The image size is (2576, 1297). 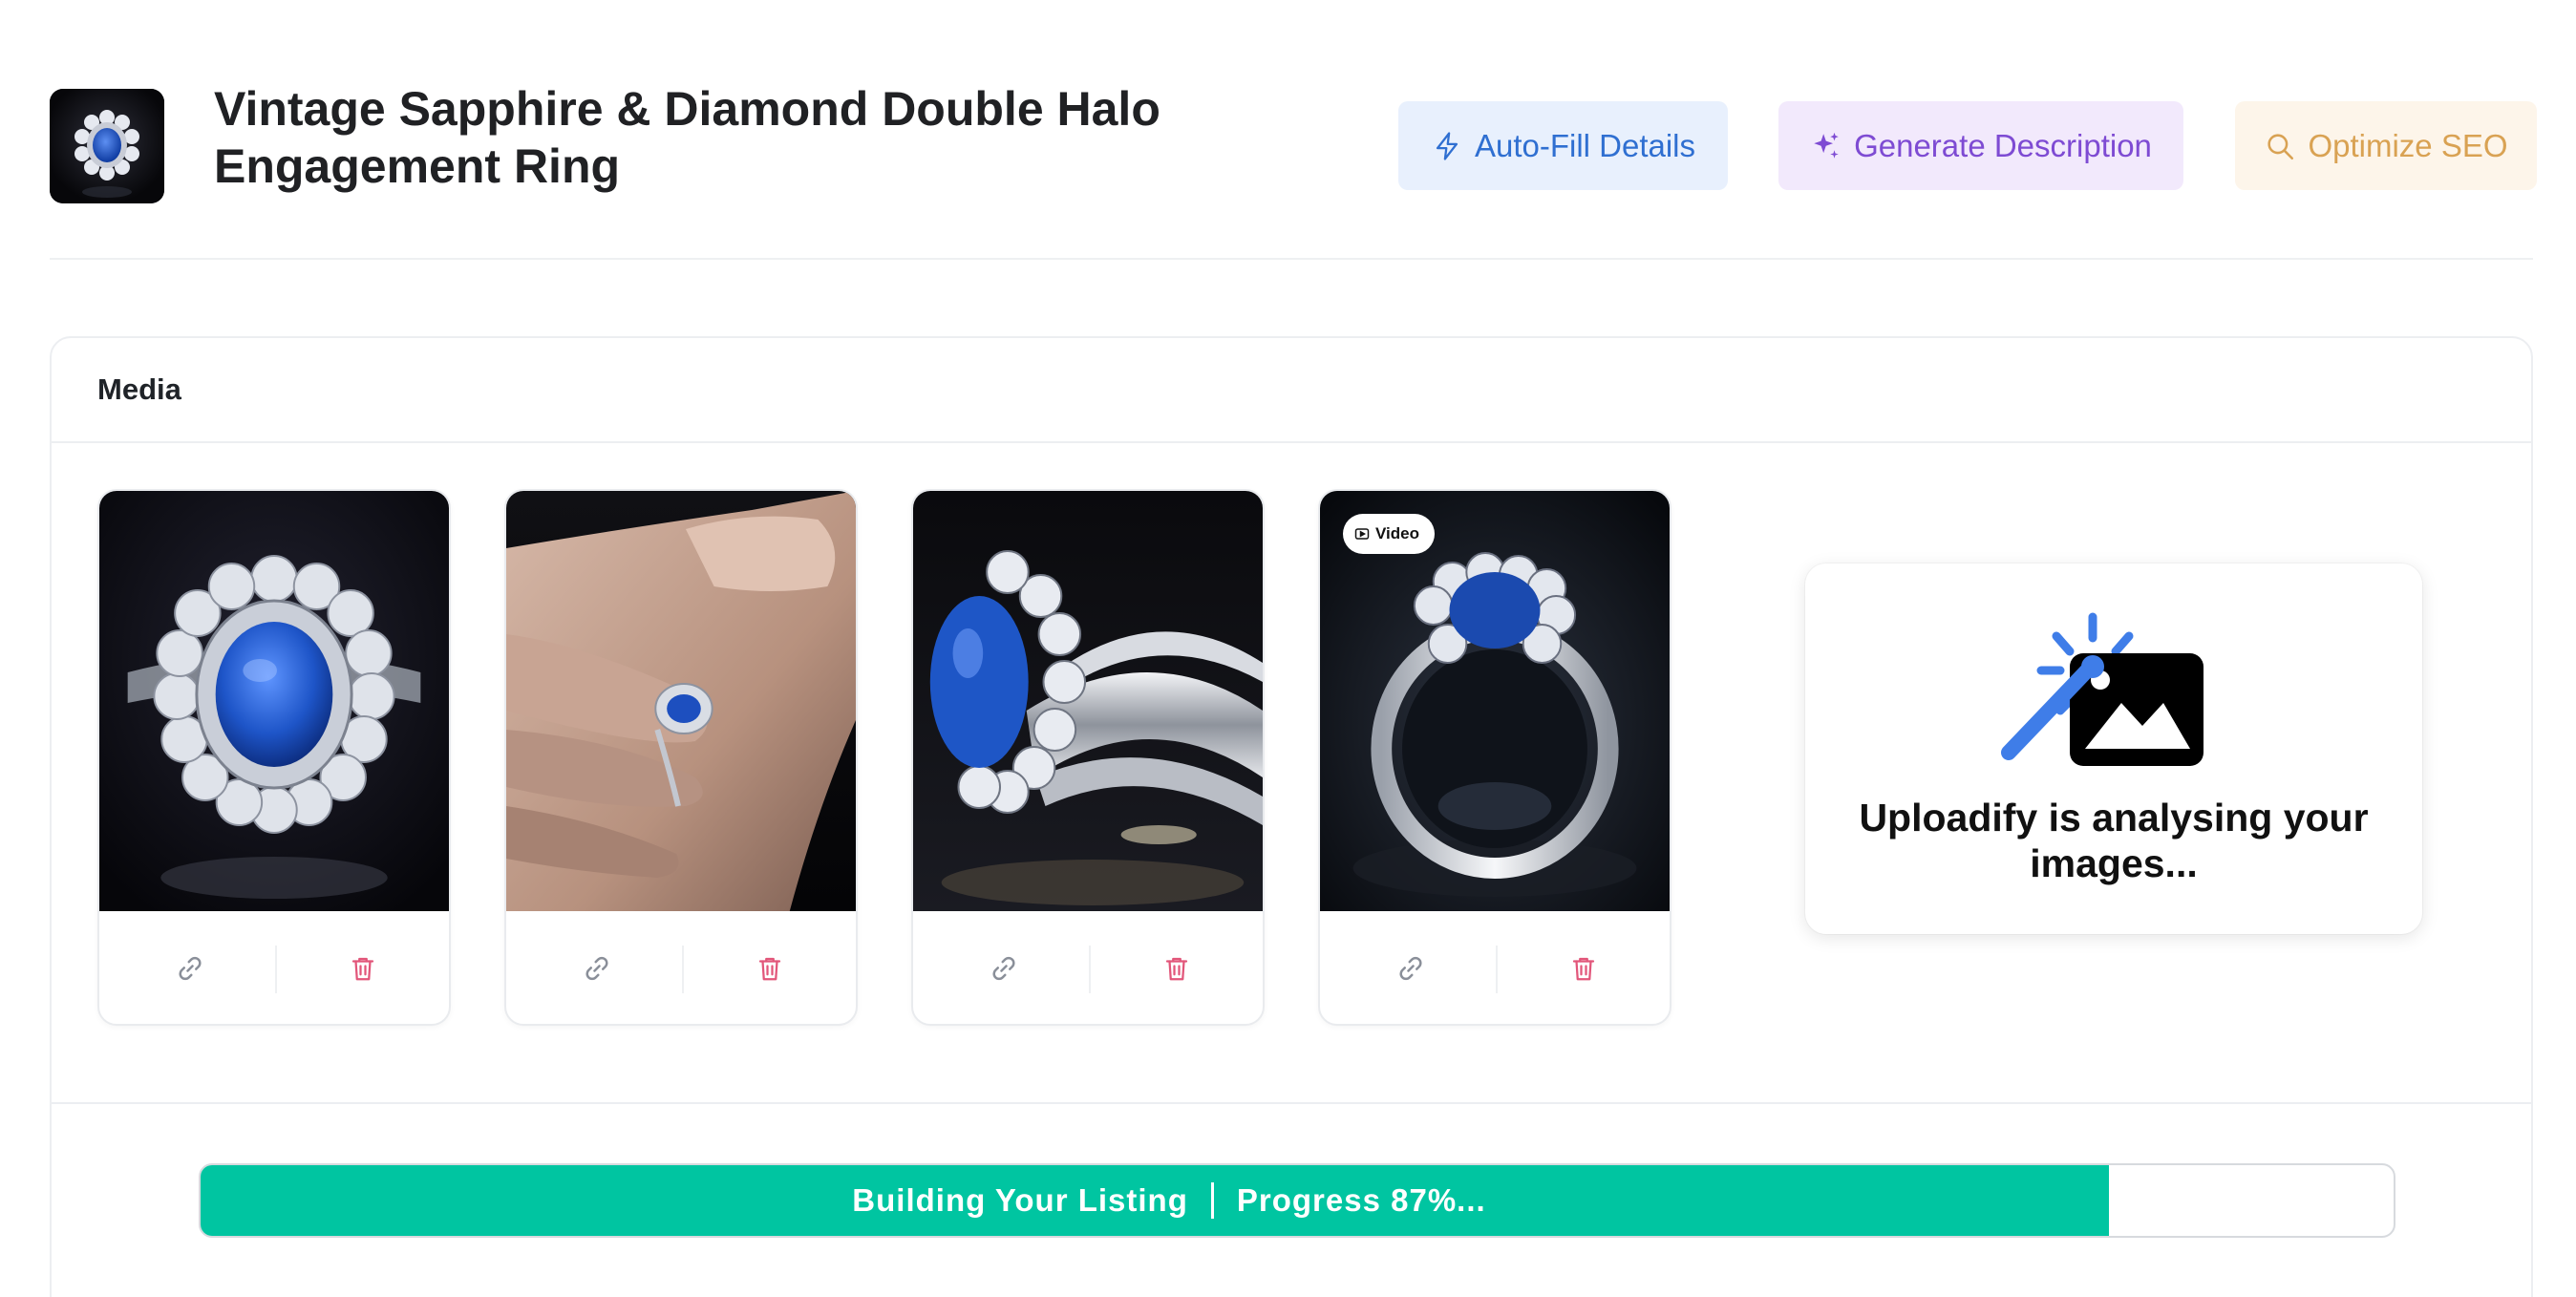 I want to click on auto-fill-details-button: Auto-Fill Details, so click(x=1563, y=145).